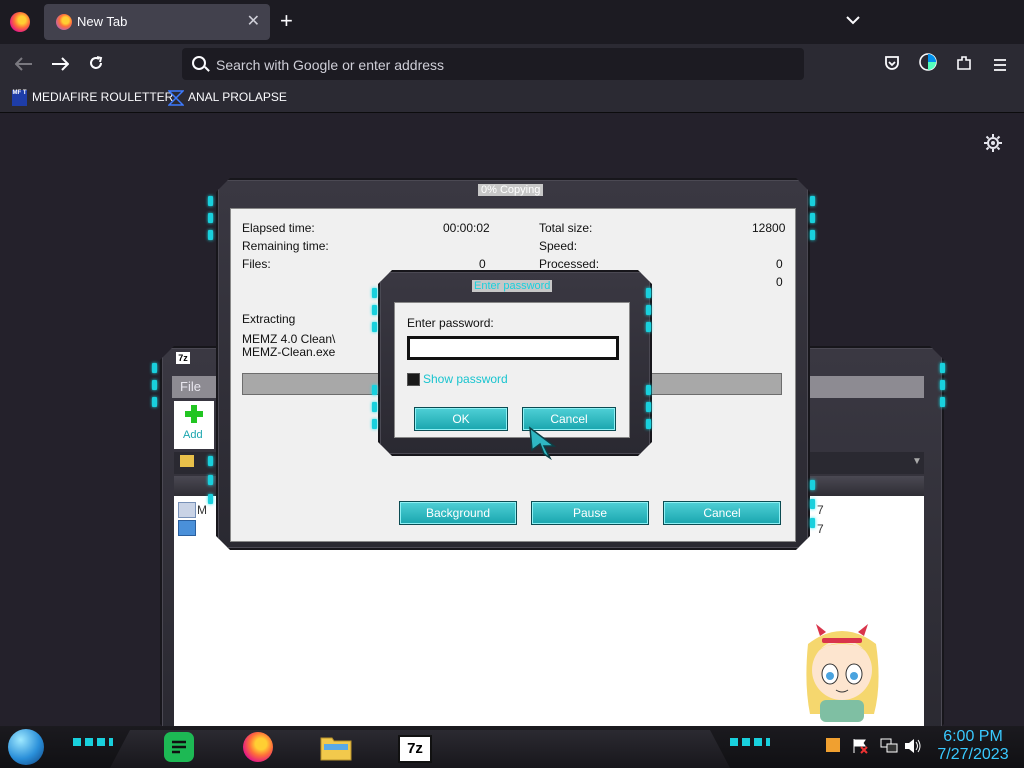 Image resolution: width=1024 pixels, height=768 pixels. What do you see at coordinates (722, 513) in the screenshot?
I see `cancel-copy-button: Cancel` at bounding box center [722, 513].